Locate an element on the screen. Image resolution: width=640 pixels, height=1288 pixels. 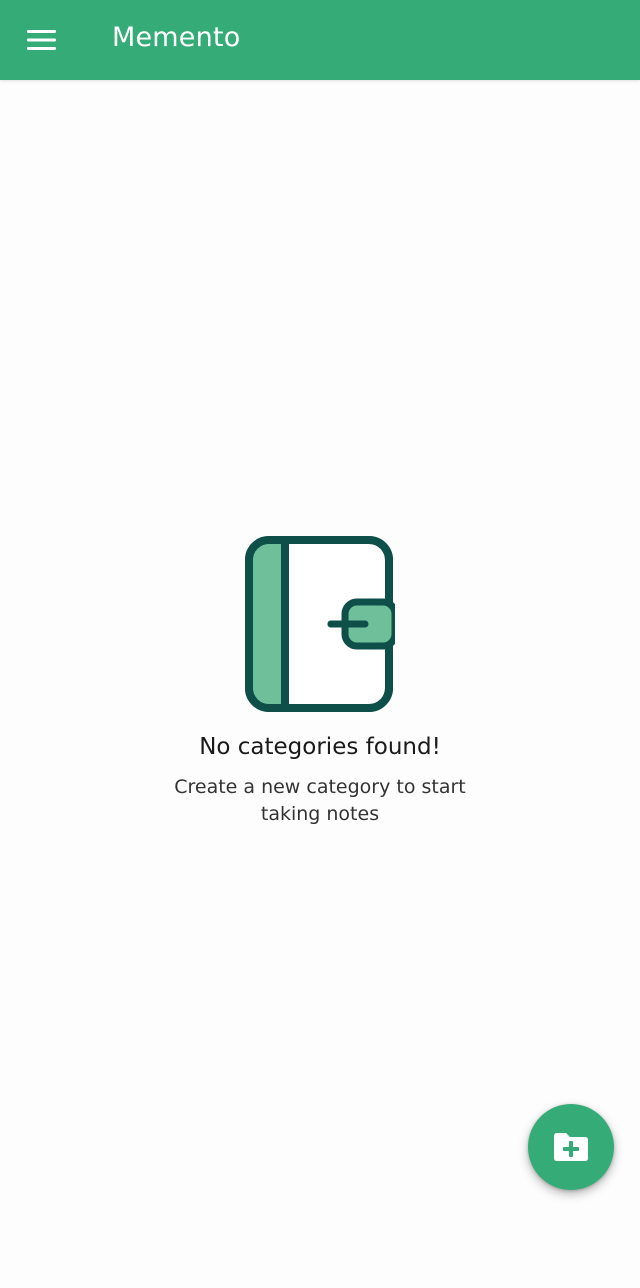
new-folder-plus-icon is located at coordinates (571, 1147).